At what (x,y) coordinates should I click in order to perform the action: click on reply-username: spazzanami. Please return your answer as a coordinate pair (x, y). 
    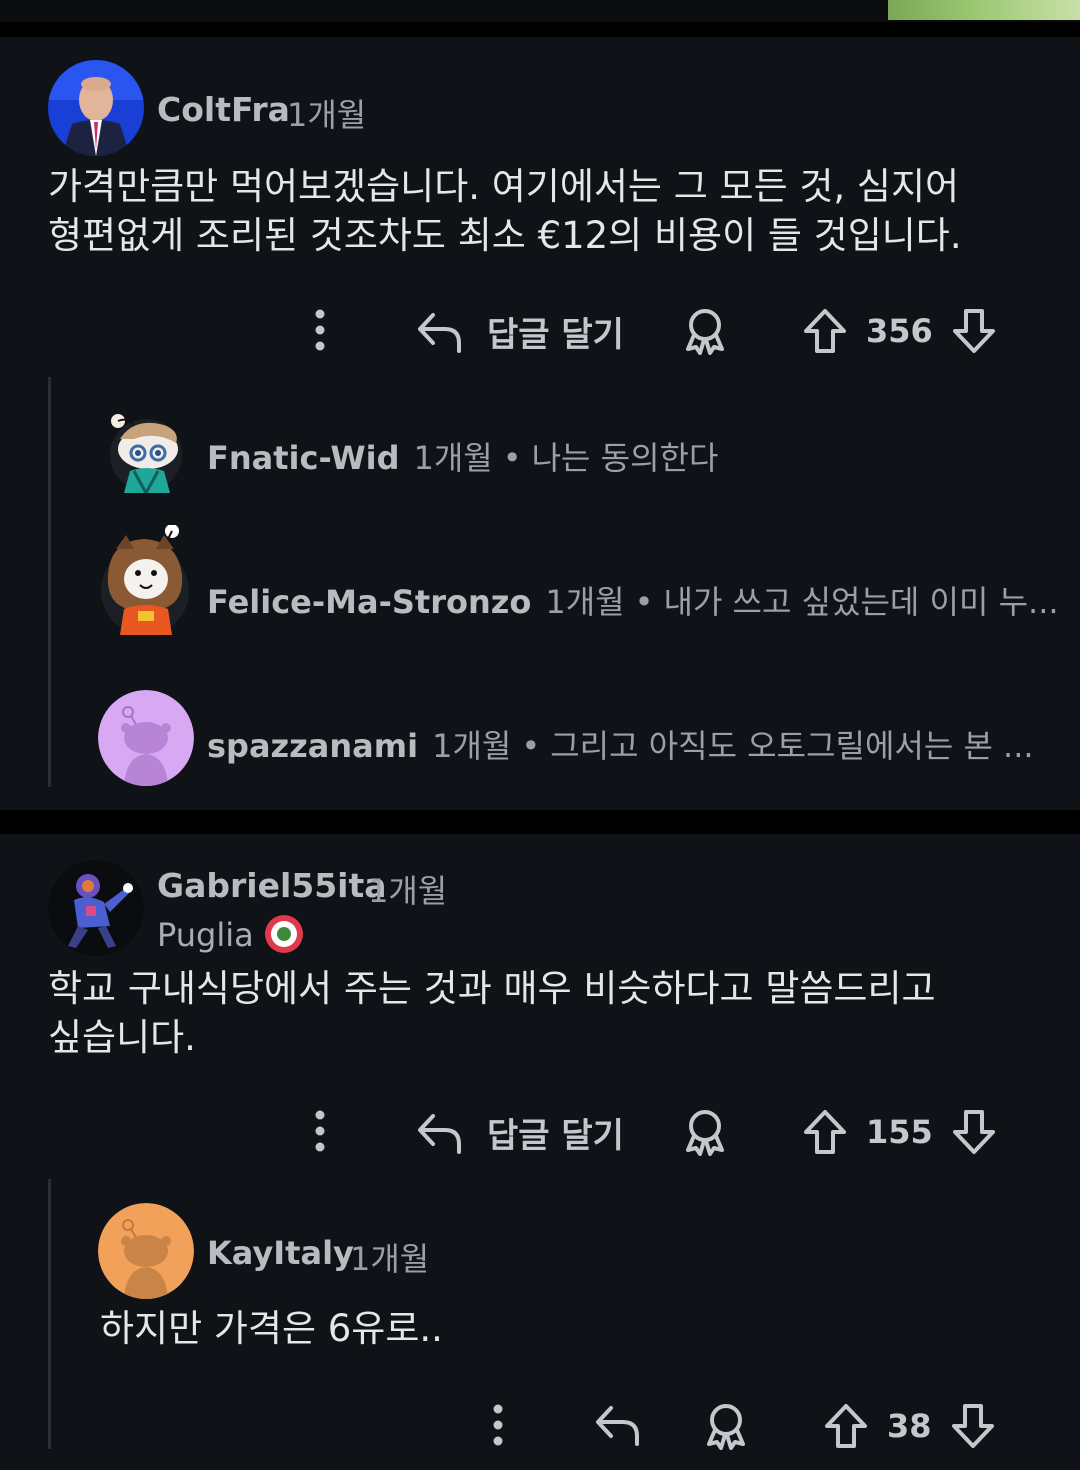
    Looking at the image, I should click on (312, 746).